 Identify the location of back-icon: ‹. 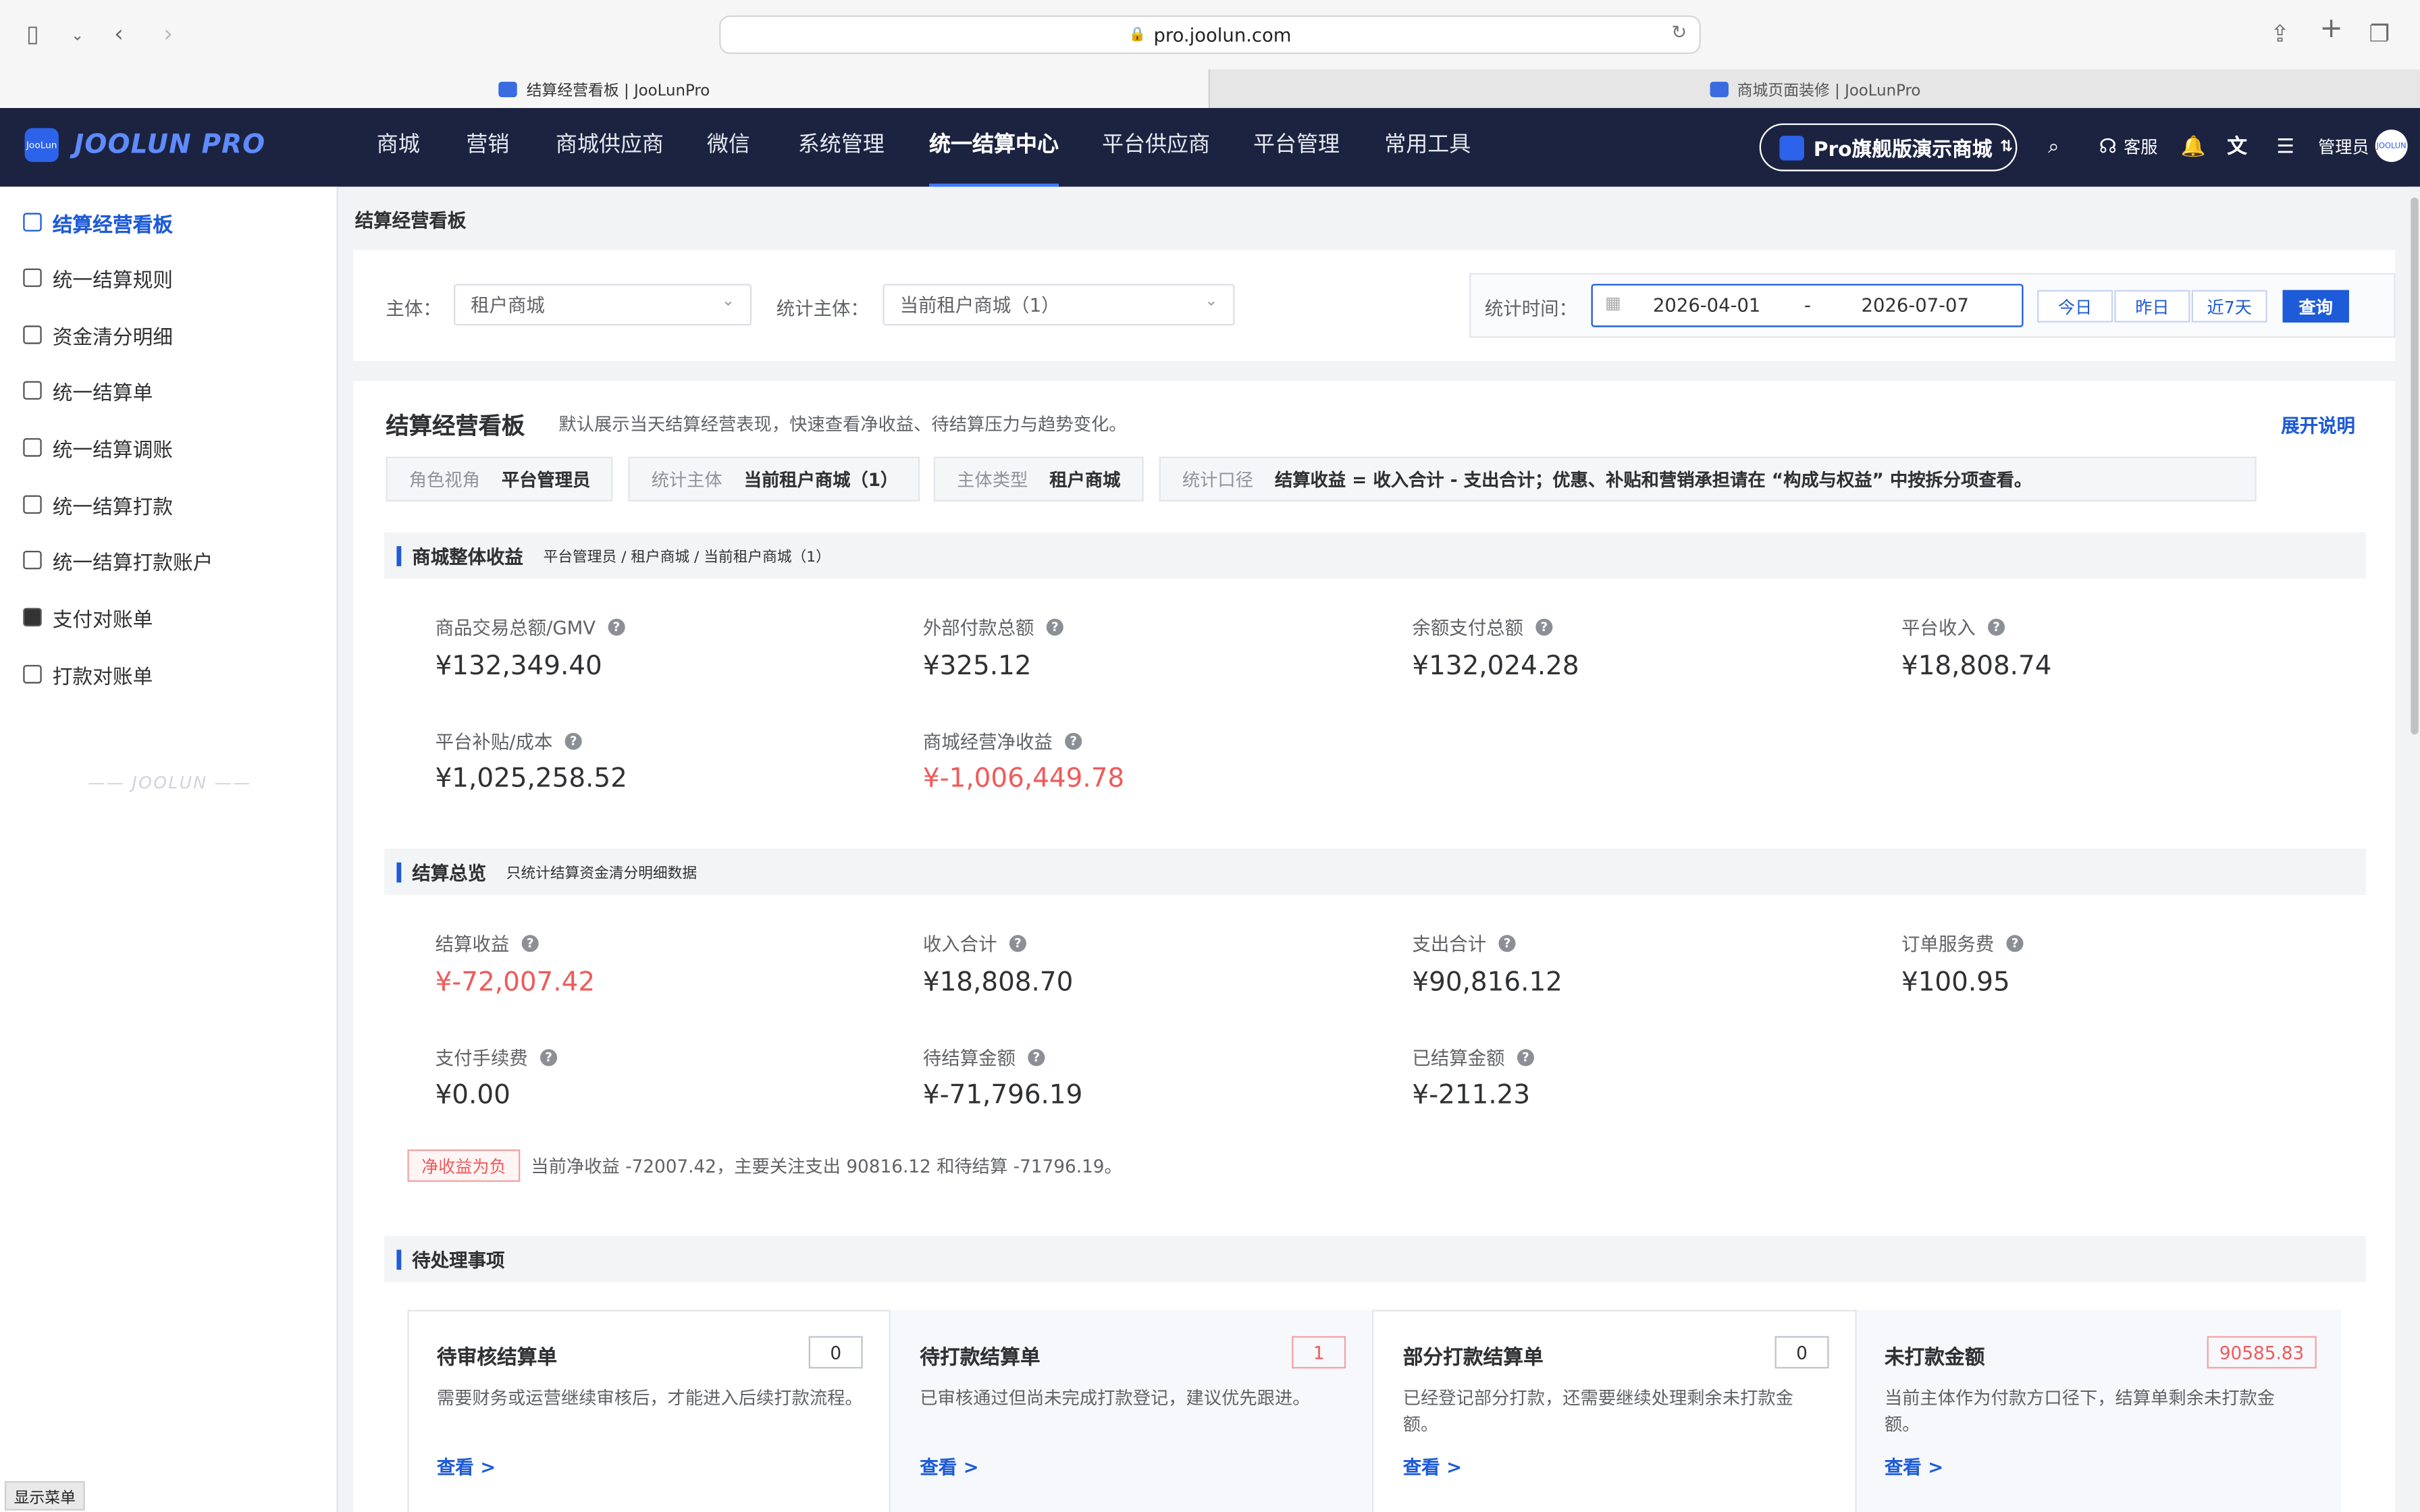
(119, 33).